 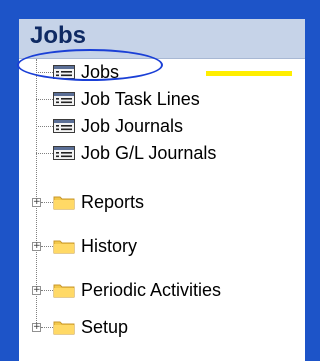 I want to click on tree-item-job-journals: Job Journals, so click(x=118, y=126).